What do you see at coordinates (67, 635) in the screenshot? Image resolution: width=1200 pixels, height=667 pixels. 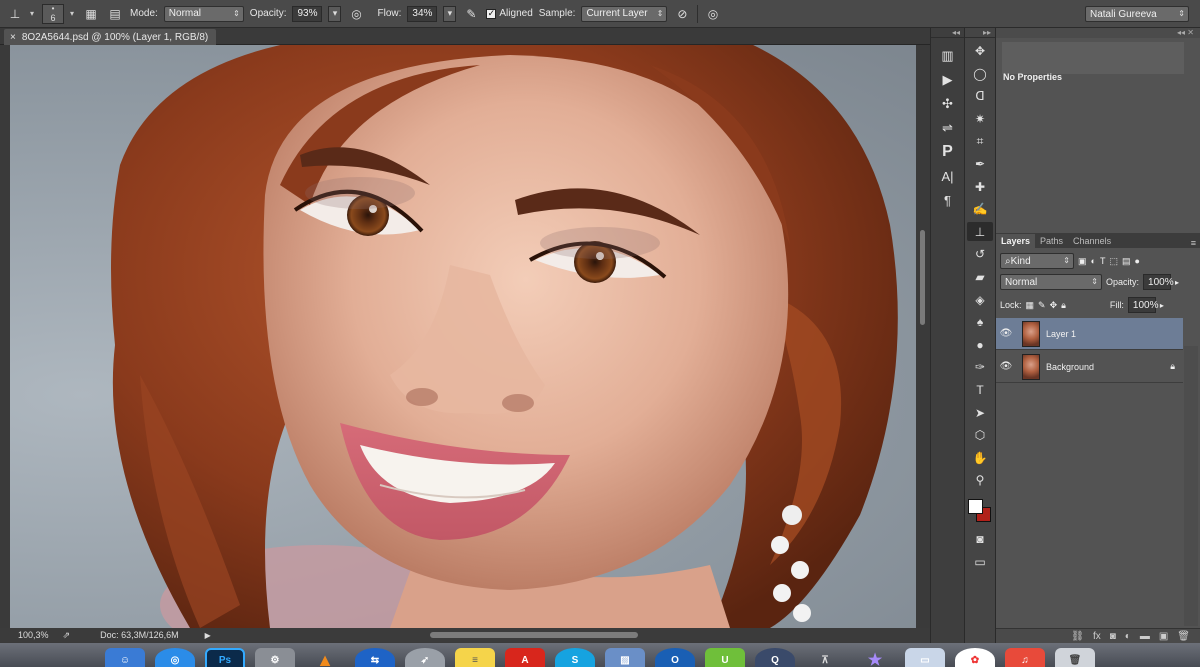 I see `export-icon: ⇗` at bounding box center [67, 635].